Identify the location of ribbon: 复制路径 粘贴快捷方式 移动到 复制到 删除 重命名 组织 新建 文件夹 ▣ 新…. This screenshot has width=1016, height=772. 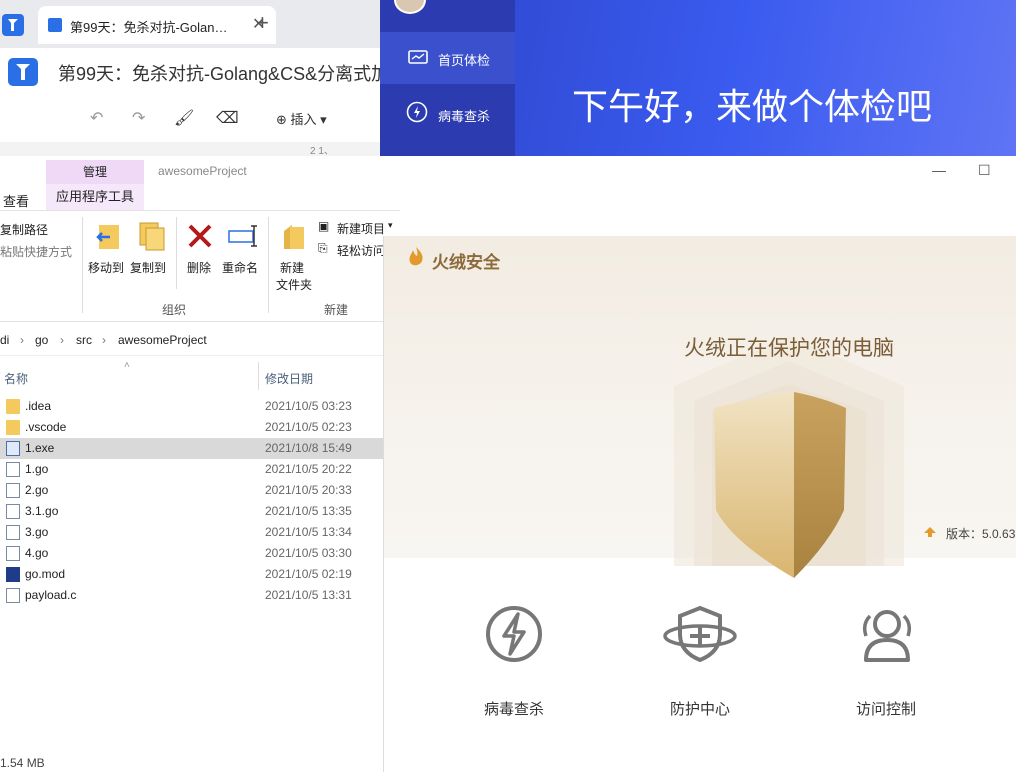
(200, 266).